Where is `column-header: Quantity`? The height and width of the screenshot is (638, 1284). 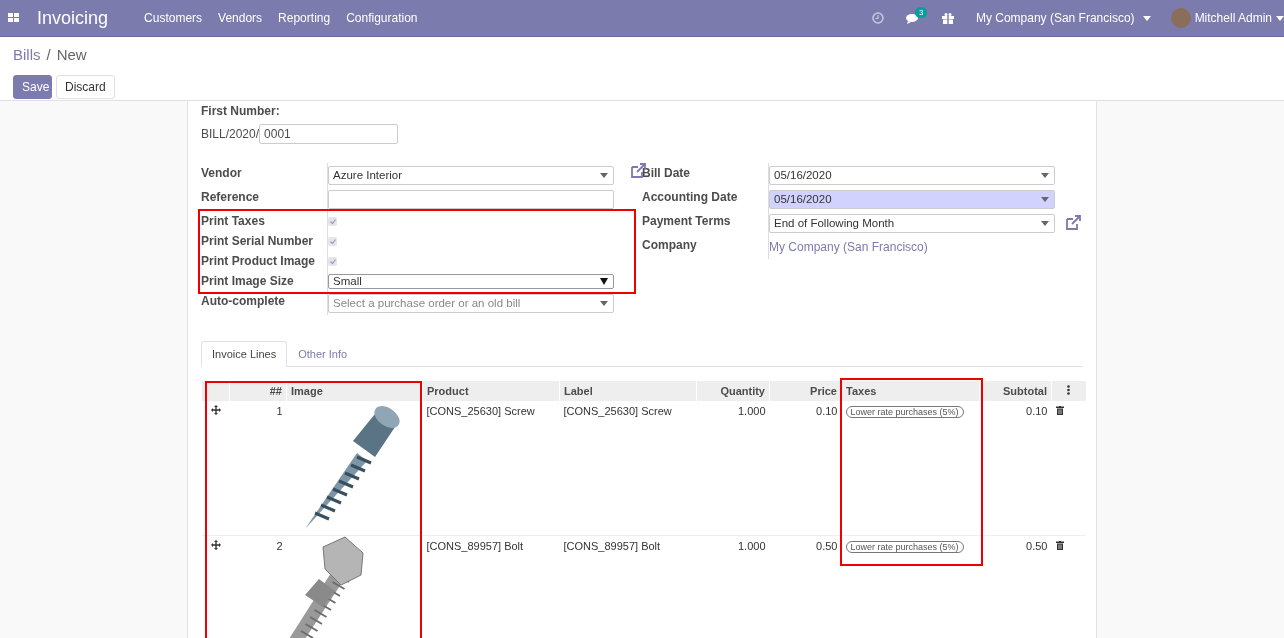
column-header: Quantity is located at coordinates (733, 391).